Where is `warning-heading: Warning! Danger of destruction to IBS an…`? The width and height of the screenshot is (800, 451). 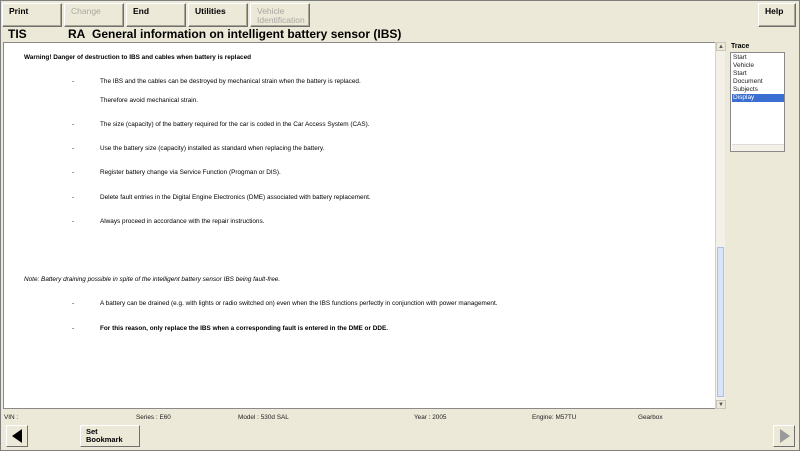 warning-heading: Warning! Danger of destruction to IBS an… is located at coordinates (138, 57).